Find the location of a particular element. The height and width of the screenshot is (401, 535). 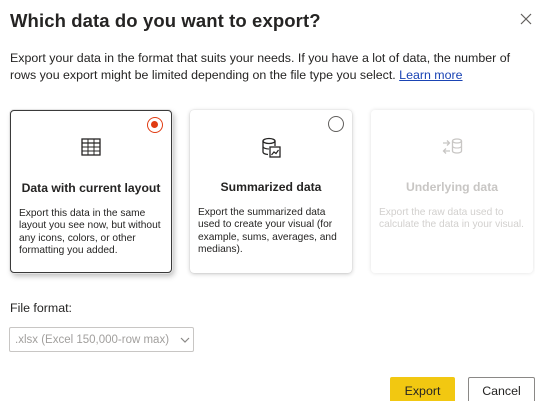

option-title: Data with current layout is located at coordinates (91, 188).